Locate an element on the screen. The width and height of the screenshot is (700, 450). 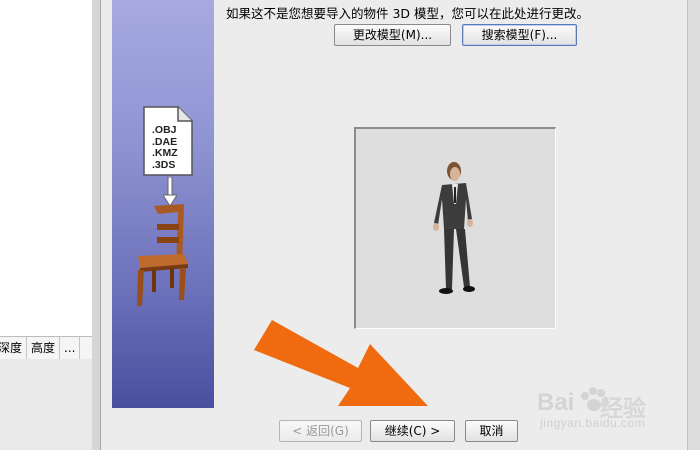
watermark-url: jingyan.baidu.com is located at coordinates (593, 423).